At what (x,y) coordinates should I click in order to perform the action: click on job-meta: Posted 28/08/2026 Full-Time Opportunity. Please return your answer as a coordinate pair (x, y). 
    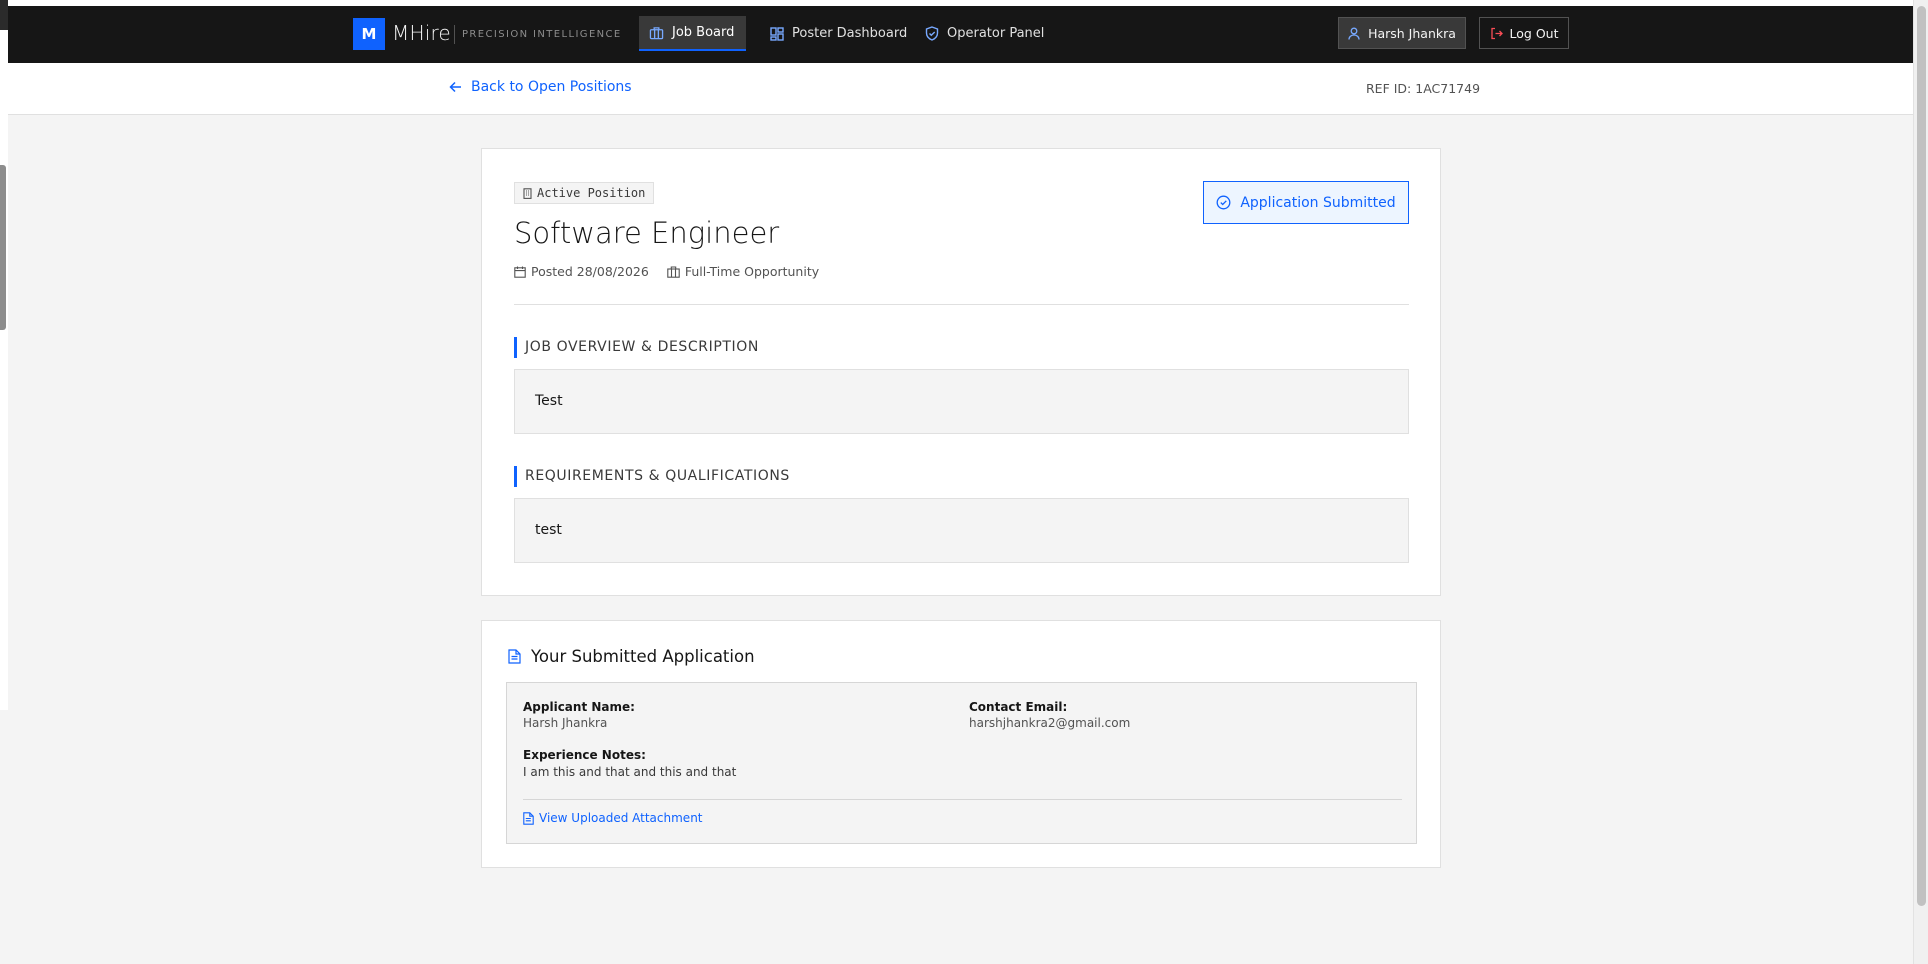
    Looking at the image, I should click on (675, 271).